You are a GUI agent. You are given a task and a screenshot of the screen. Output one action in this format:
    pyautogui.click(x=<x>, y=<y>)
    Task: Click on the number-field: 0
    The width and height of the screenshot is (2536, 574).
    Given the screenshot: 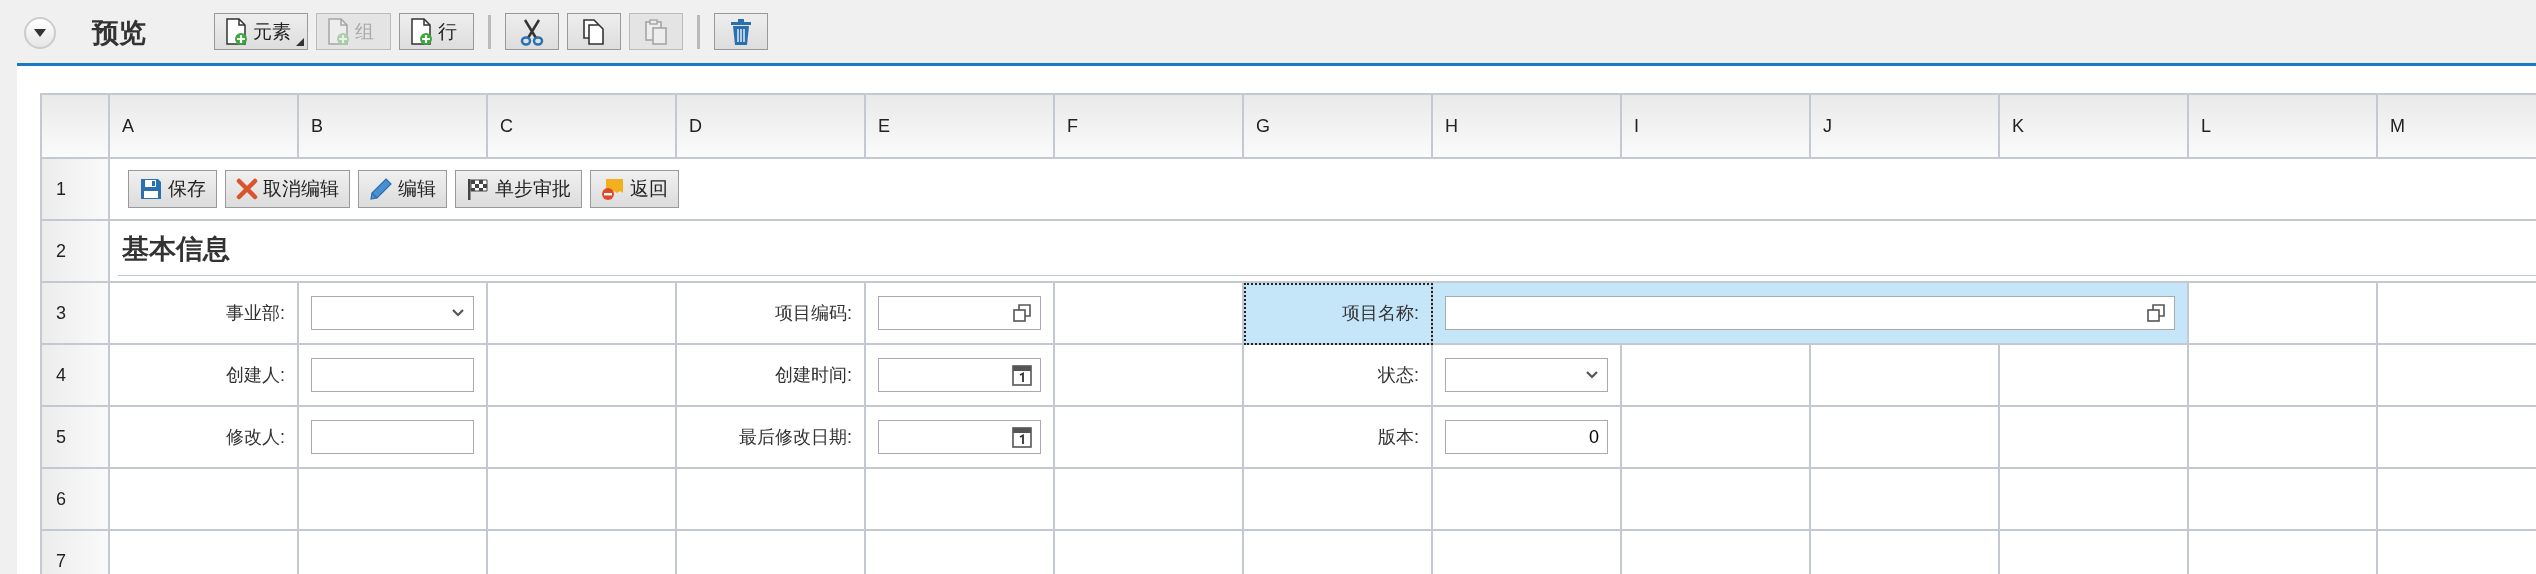 What is the action you would take?
    pyautogui.click(x=1526, y=437)
    